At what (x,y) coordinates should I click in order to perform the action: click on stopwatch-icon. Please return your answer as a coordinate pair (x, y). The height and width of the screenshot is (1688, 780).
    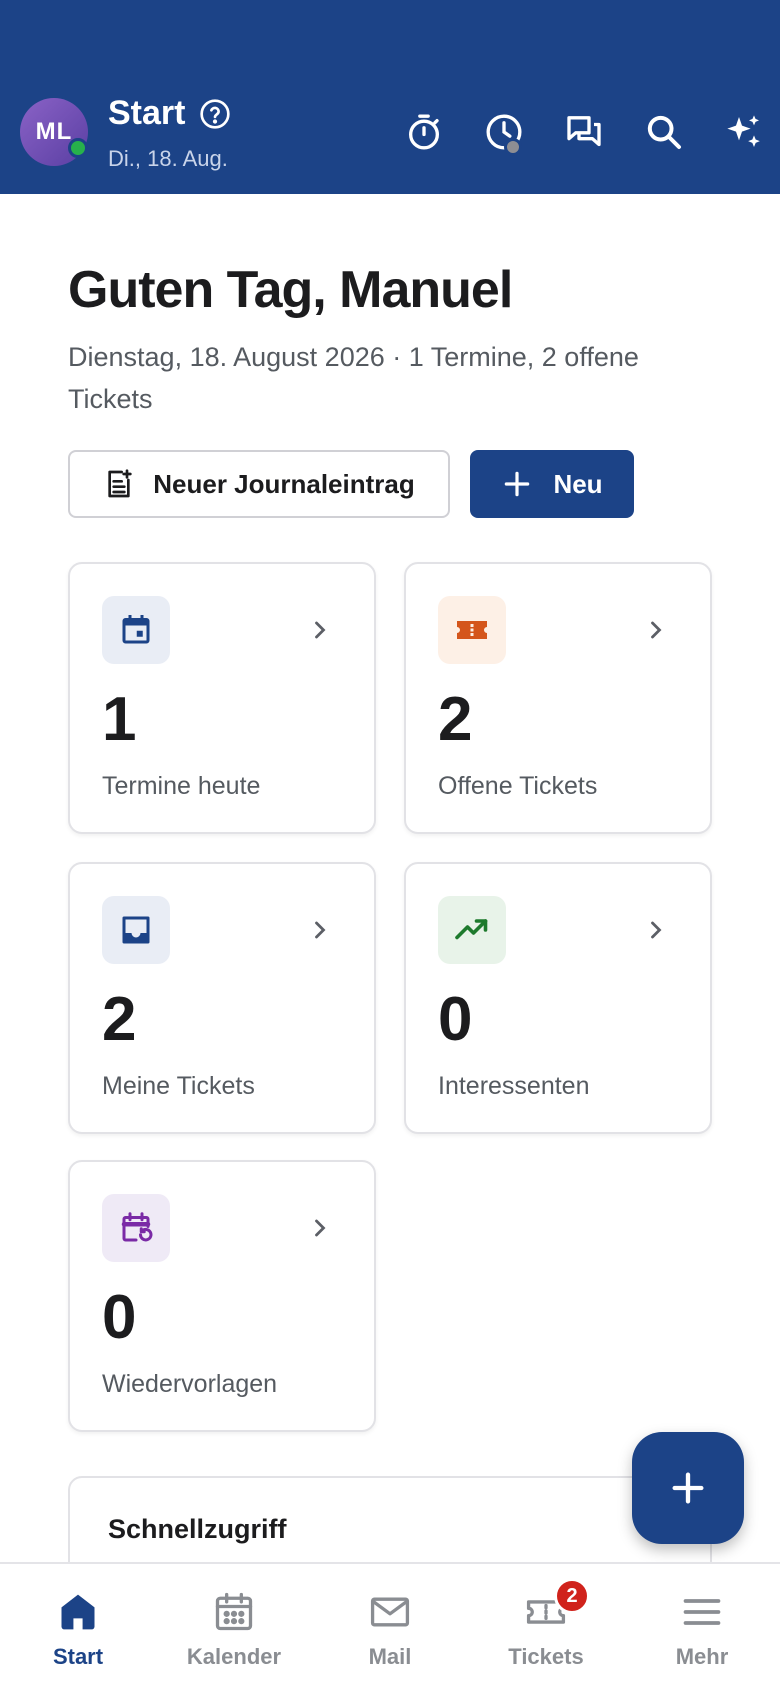
    Looking at the image, I should click on (424, 132).